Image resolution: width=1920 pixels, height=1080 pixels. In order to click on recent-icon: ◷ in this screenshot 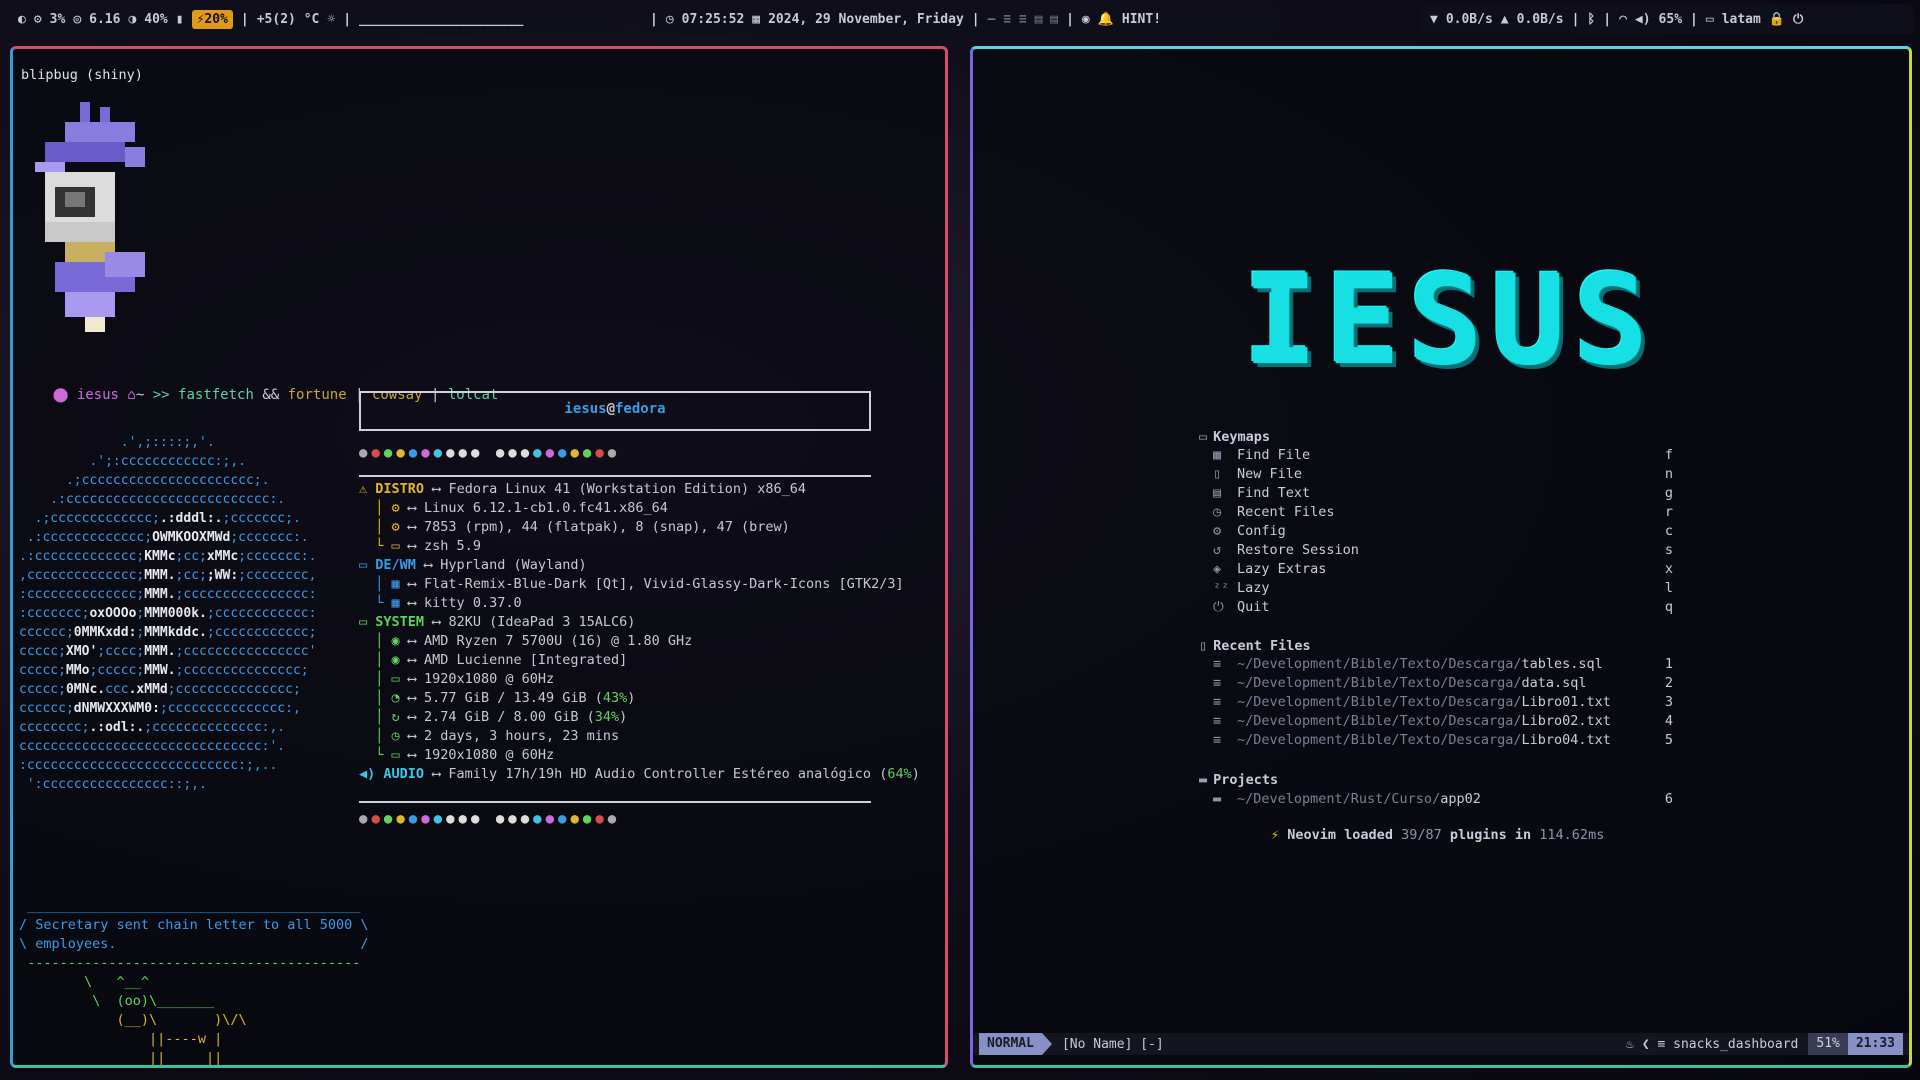, I will do `click(1217, 512)`.